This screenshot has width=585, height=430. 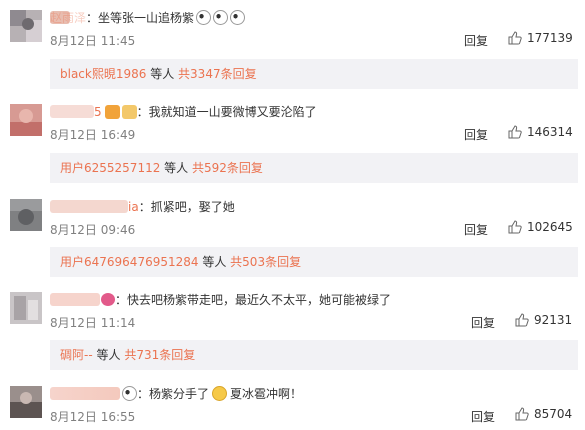 I want to click on comment-text: ：我就知道一山要微博又要沦陷了, so click(x=226, y=112).